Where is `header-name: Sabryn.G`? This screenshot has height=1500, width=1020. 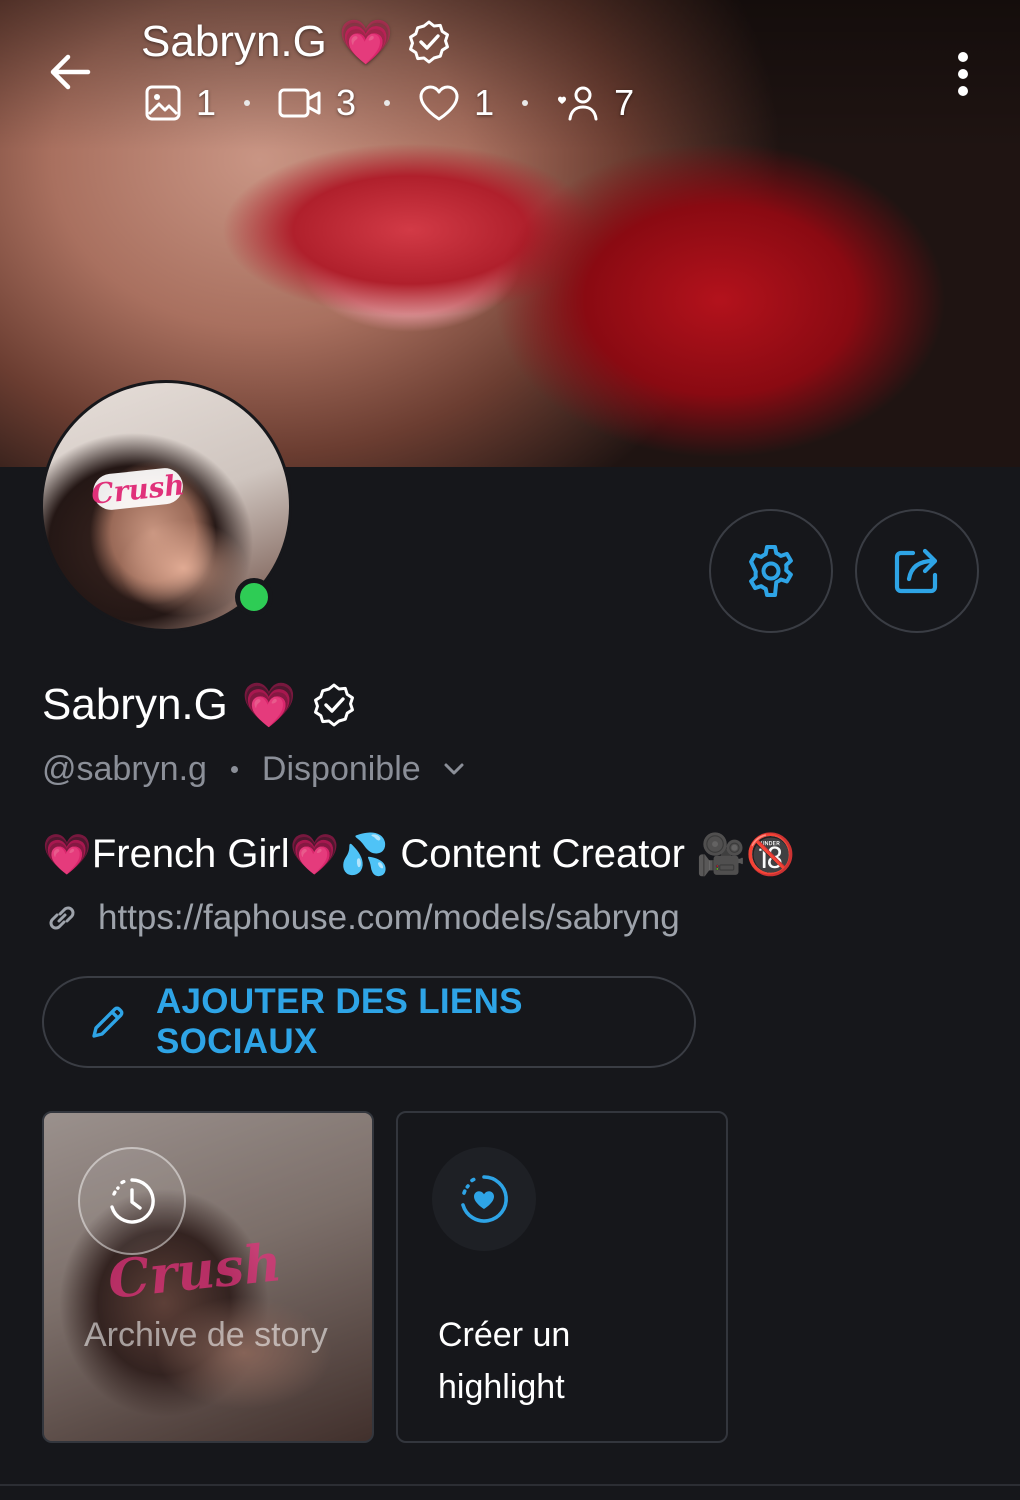
header-name: Sabryn.G is located at coordinates (234, 41).